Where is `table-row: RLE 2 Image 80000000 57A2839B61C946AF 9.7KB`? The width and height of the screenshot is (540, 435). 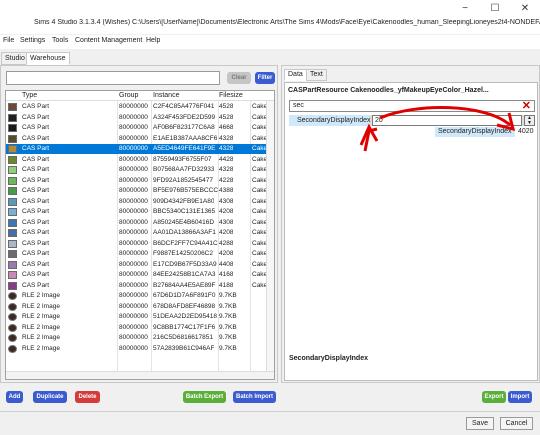
table-row: RLE 2 Image 80000000 57A2839B61C946AF 9.7KB is located at coordinates (140, 349).